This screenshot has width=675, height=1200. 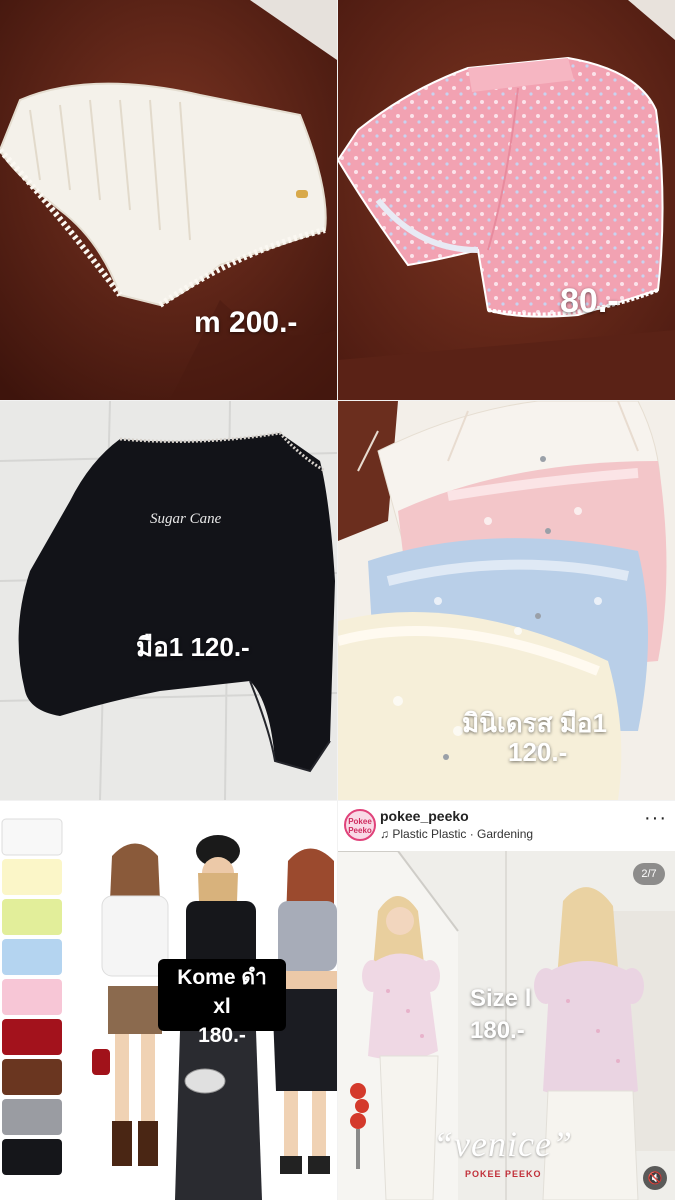 I want to click on avatar: Pokee Peeko, so click(x=360, y=825).